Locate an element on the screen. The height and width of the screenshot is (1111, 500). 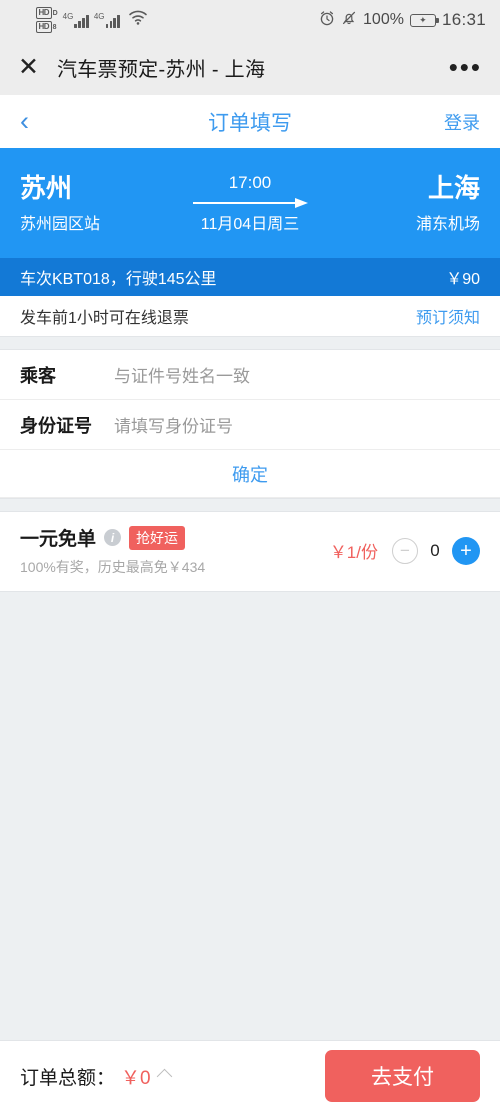
promo-row: 一元免单 i 抢好运 100%有奖，历史最高免￥434 ￥1/份 − 0 + is located at coordinates (250, 552).